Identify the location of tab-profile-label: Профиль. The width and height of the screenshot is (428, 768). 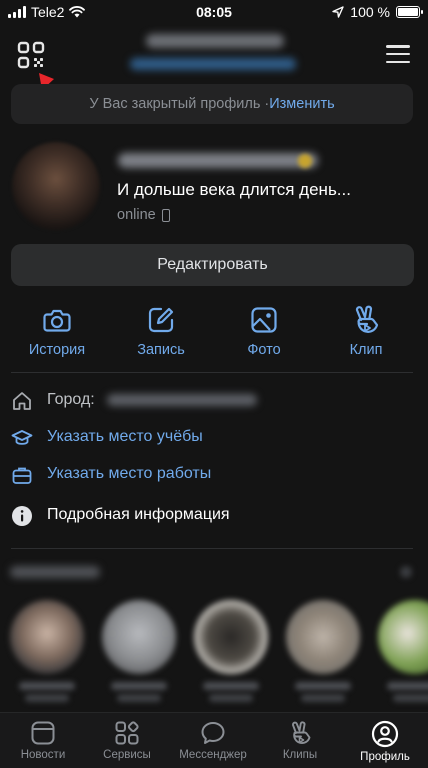
(385, 757).